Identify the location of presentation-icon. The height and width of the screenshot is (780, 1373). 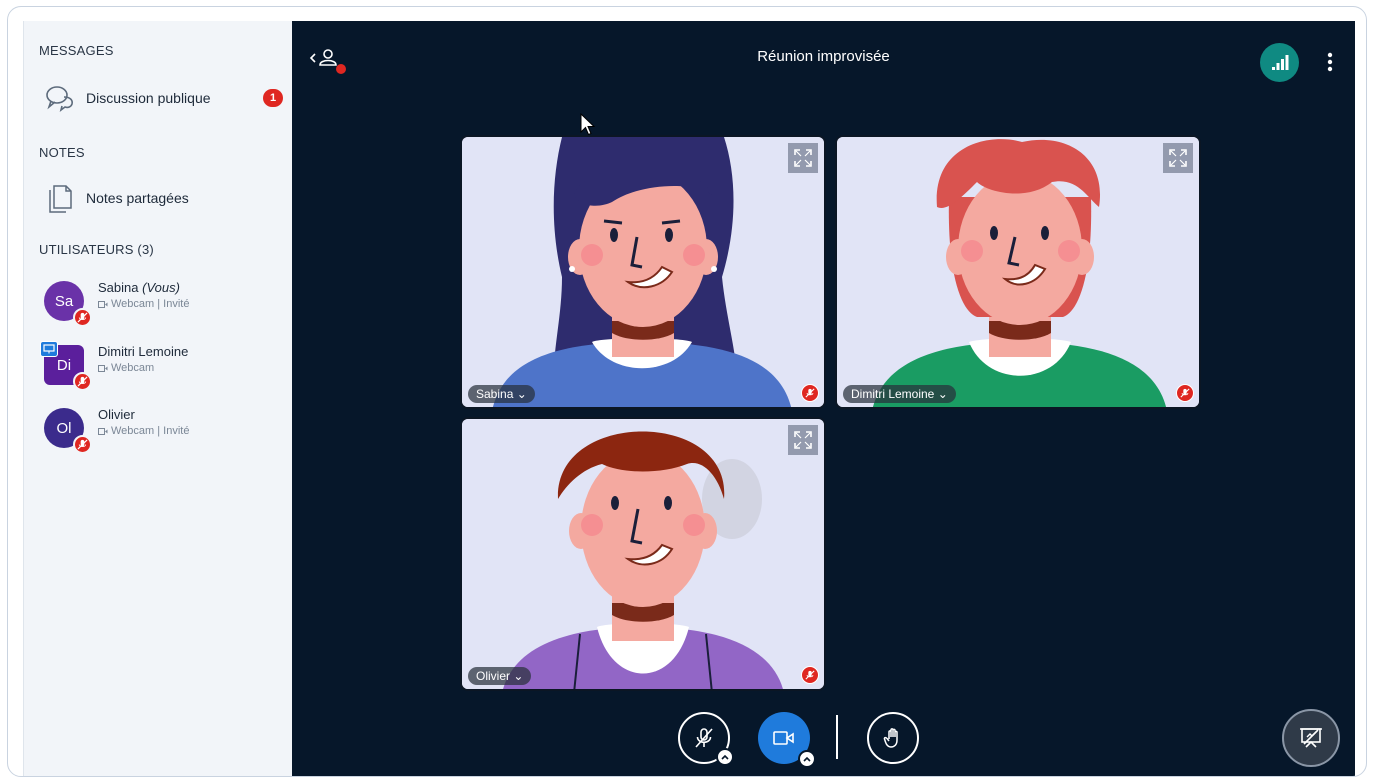
(1311, 738).